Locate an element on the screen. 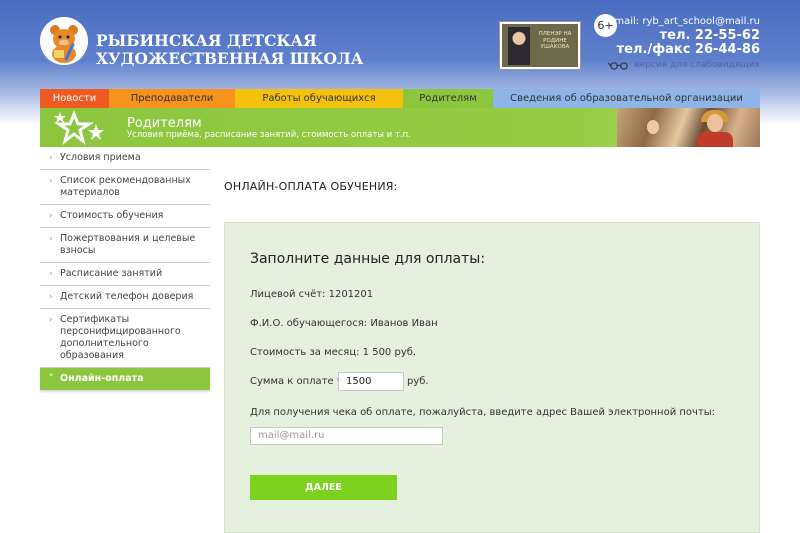 This screenshot has height=533, width=800. sidebar-item-label: Условия приема is located at coordinates (100, 157).